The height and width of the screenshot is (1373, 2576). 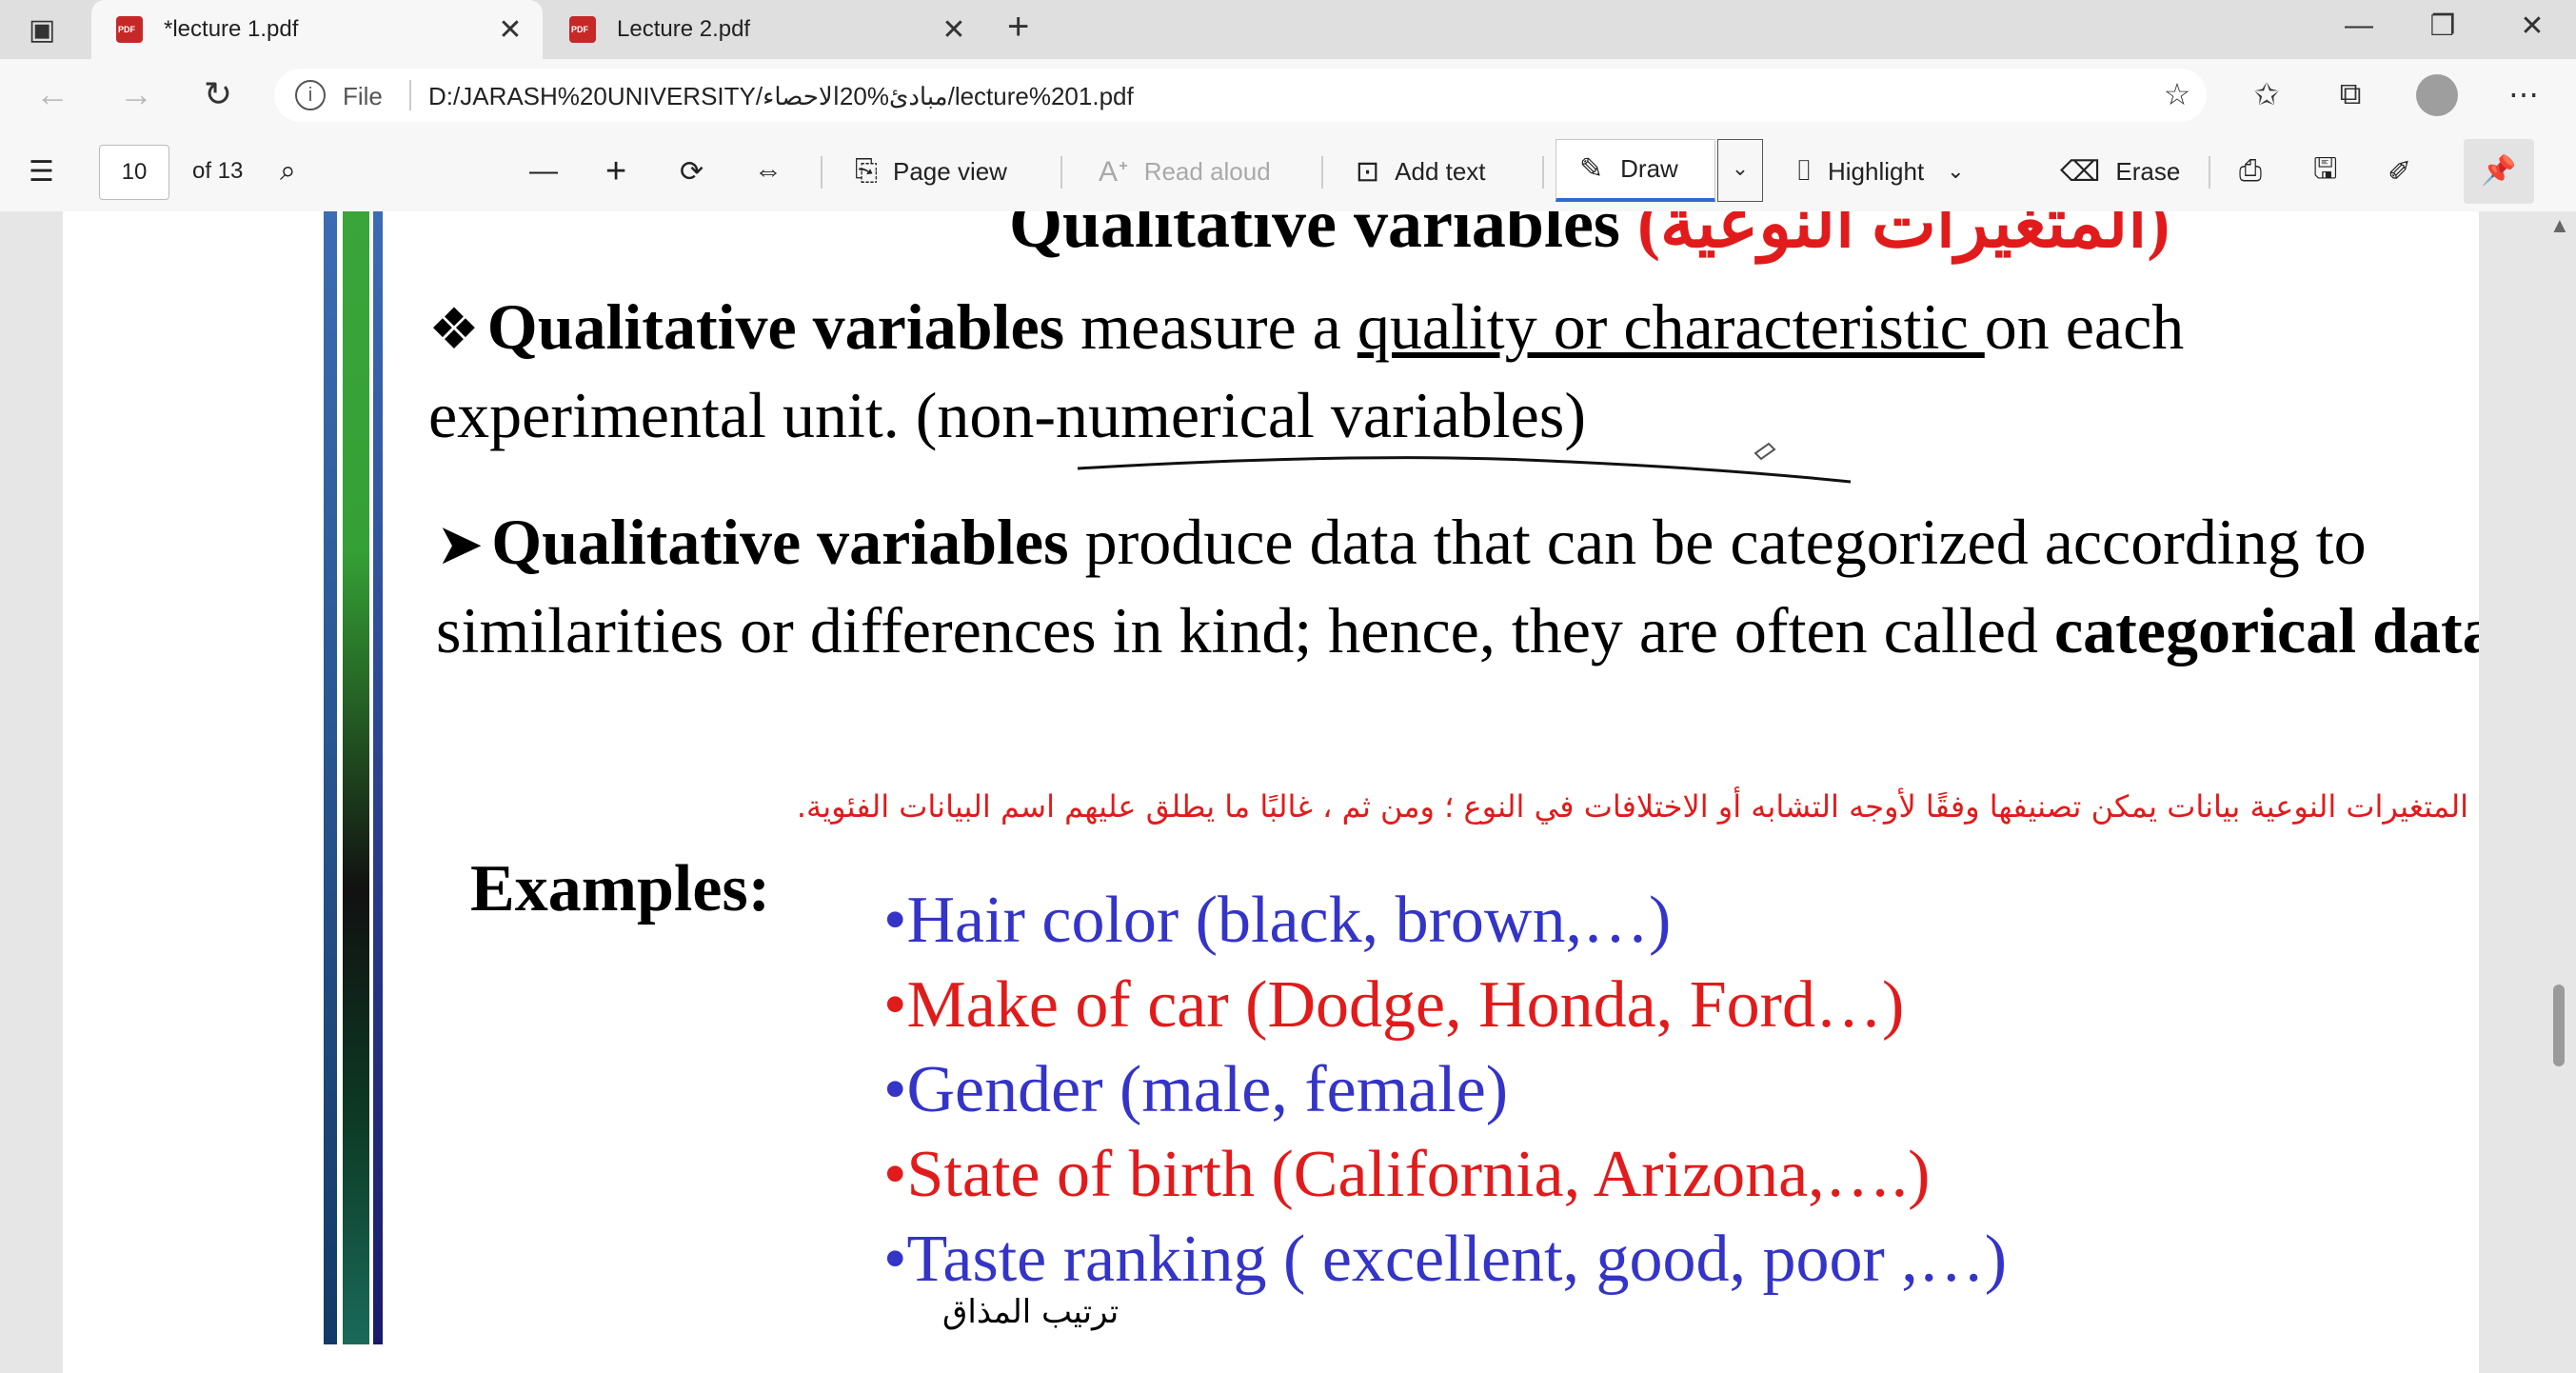 I want to click on page-view-button: ⎘ Page view, so click(x=931, y=171).